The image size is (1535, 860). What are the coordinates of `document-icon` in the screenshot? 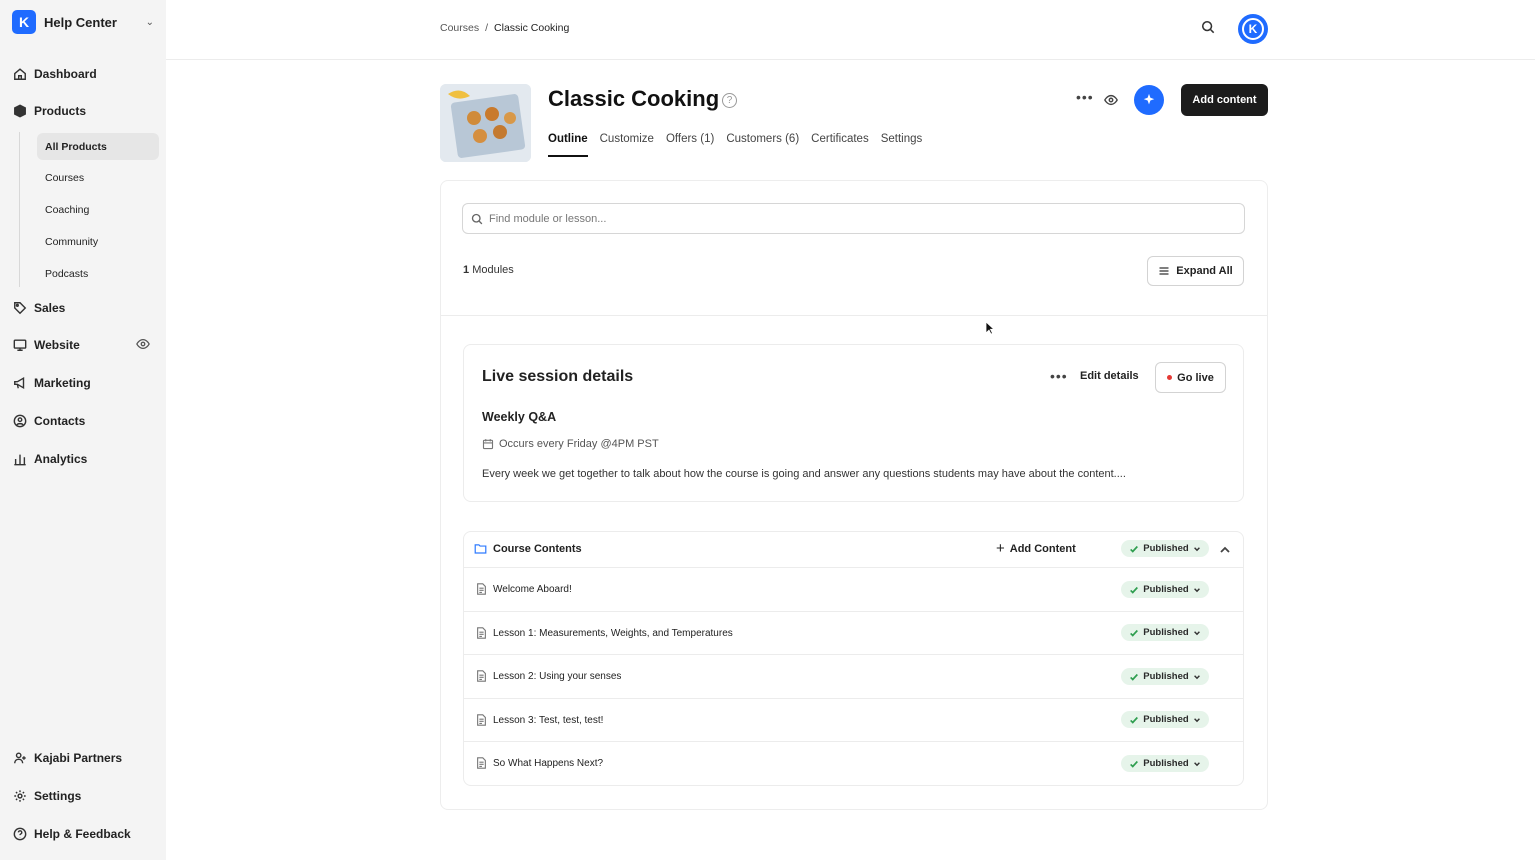 It's located at (481, 763).